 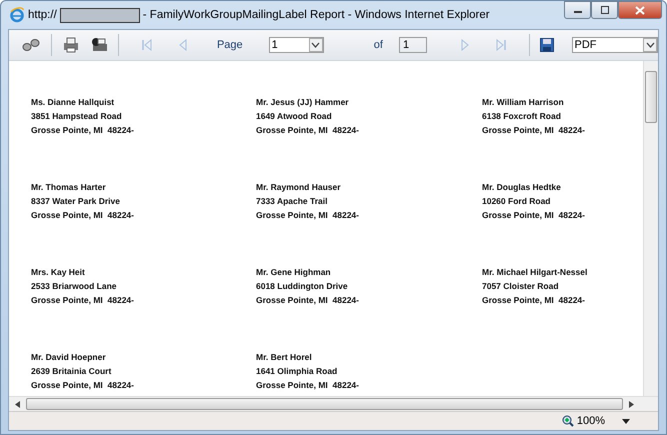 What do you see at coordinates (316, 15) in the screenshot?
I see `window-title: - FamilyWorkGroupMailingLabel Report - Windows Internet Explorer` at bounding box center [316, 15].